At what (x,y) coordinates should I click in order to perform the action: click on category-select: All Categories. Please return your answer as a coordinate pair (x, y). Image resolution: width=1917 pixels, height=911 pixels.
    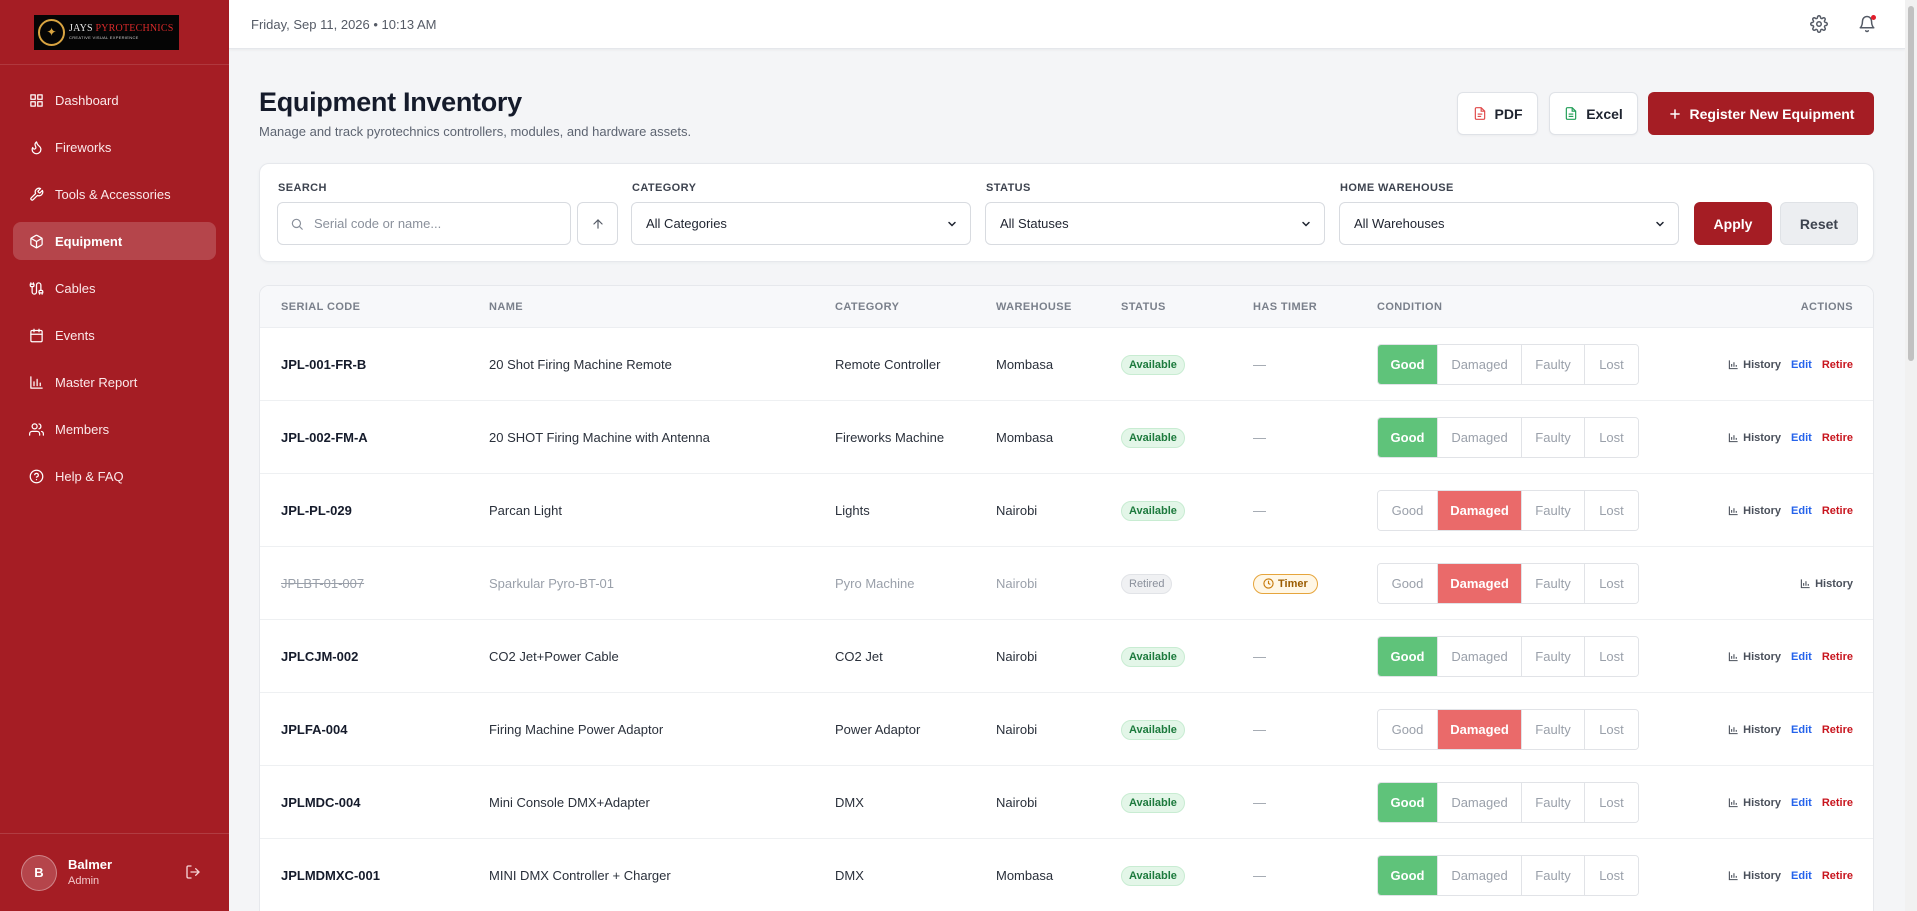
    Looking at the image, I should click on (801, 223).